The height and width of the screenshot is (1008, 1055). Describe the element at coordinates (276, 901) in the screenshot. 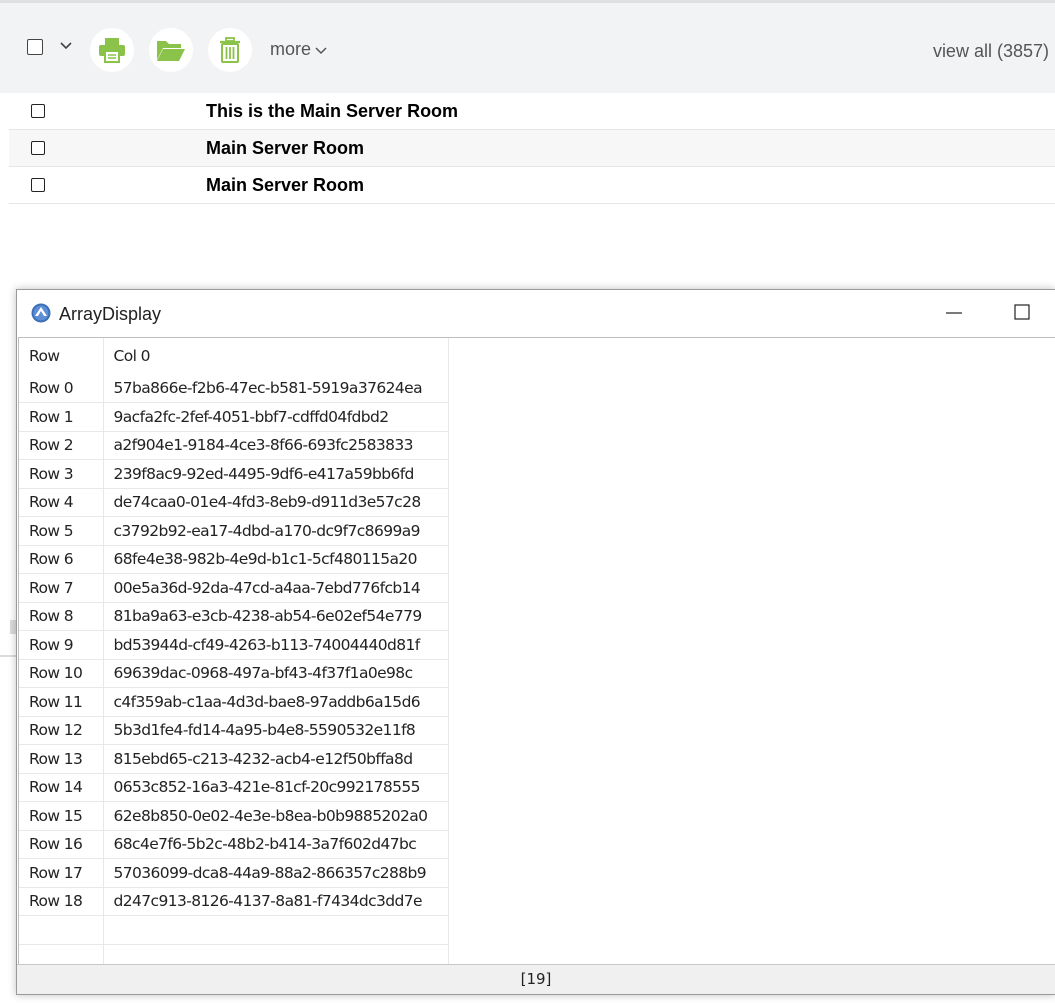

I see `cell-value: d247c913-8126-4137-8a81-f7434dc3dd7e` at that location.